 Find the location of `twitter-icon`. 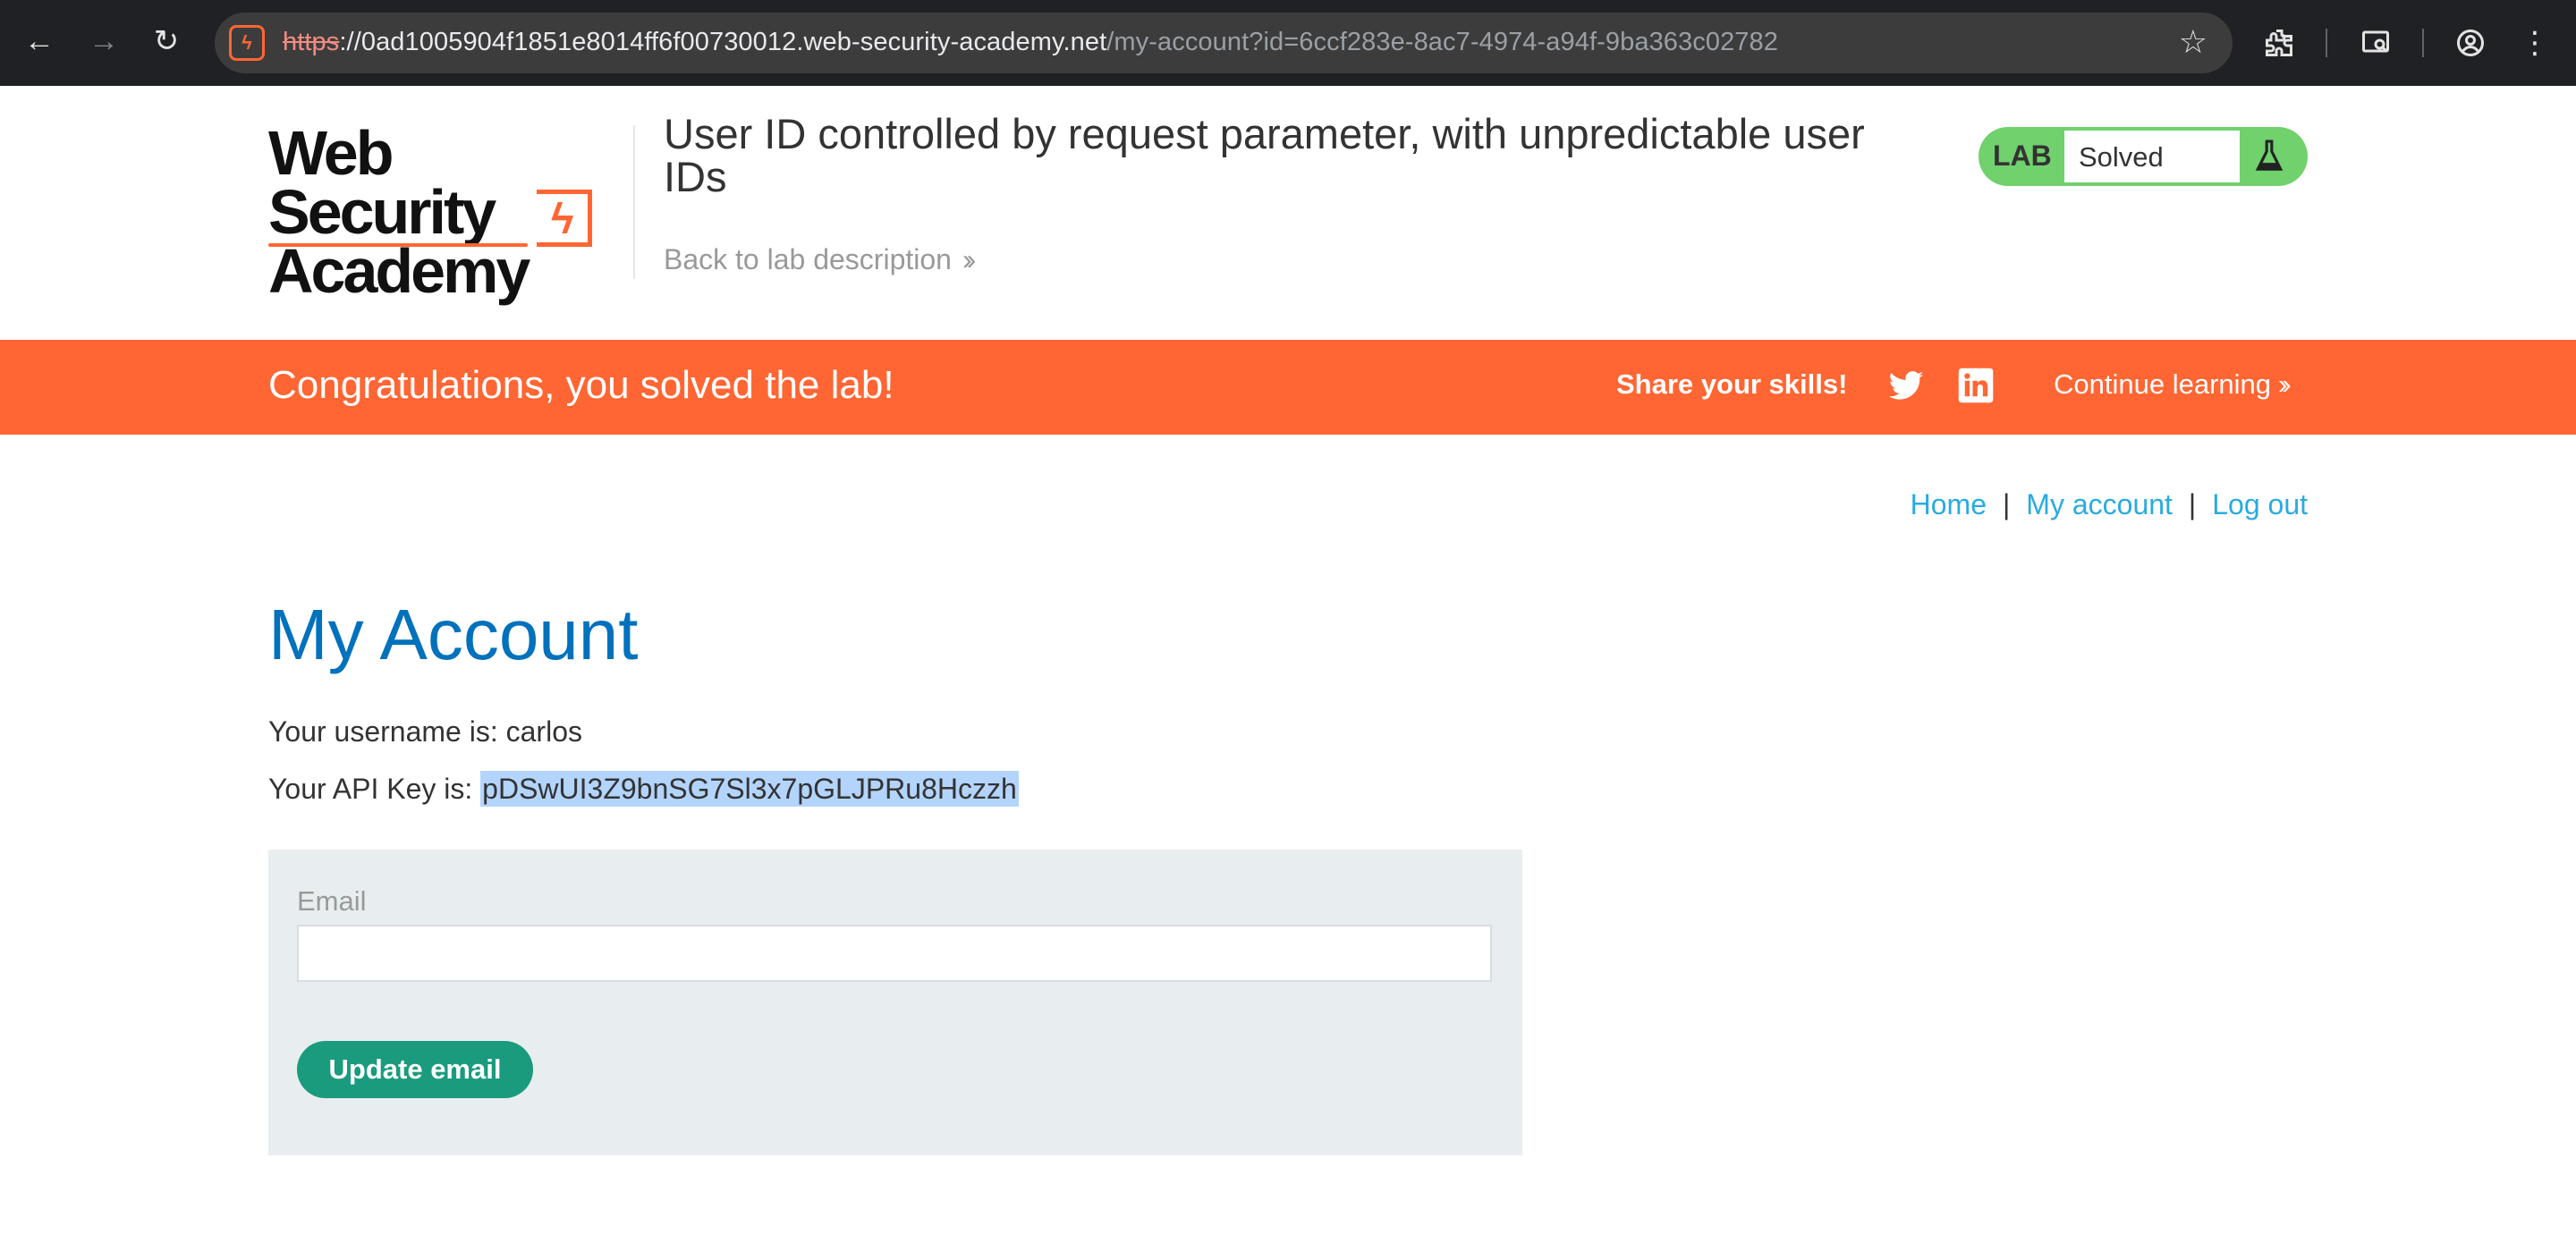

twitter-icon is located at coordinates (1906, 385).